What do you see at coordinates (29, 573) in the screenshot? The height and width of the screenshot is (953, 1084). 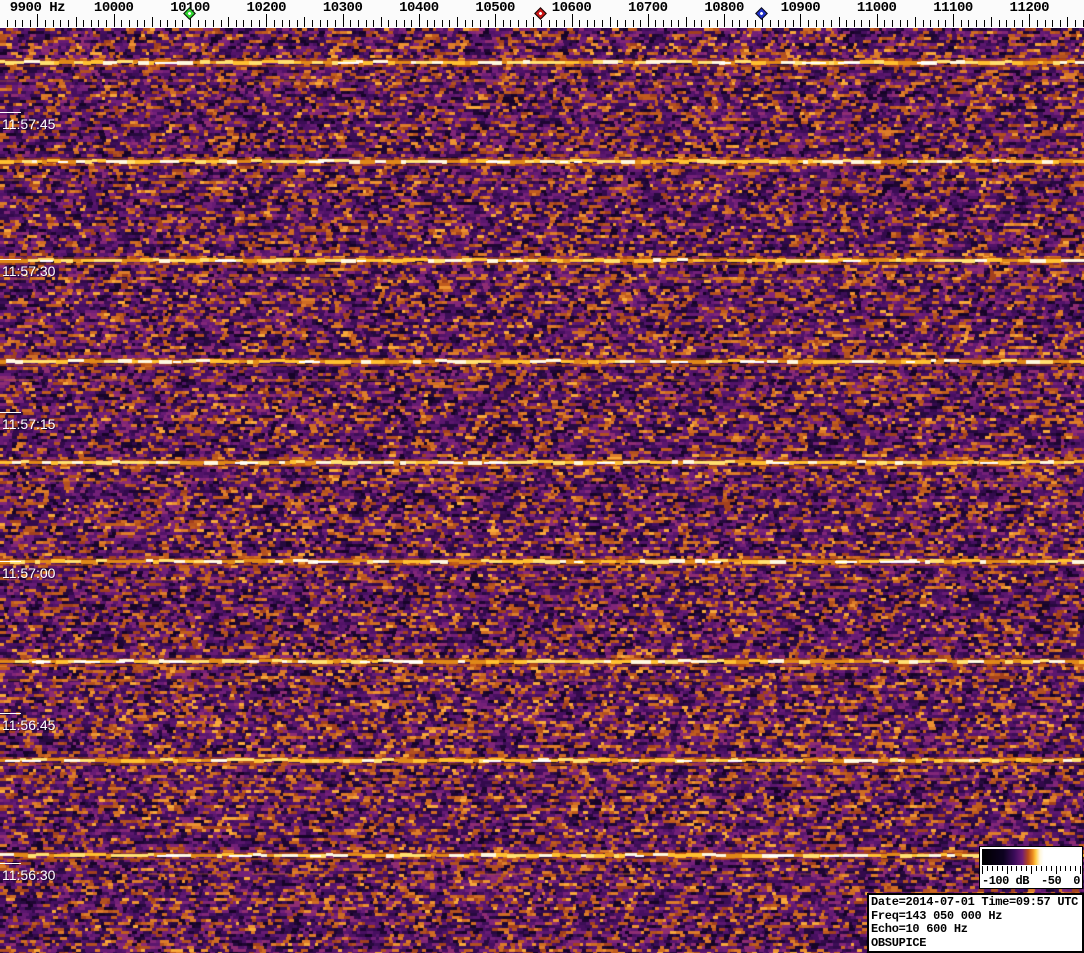 I see `time-label: 11:57:00` at bounding box center [29, 573].